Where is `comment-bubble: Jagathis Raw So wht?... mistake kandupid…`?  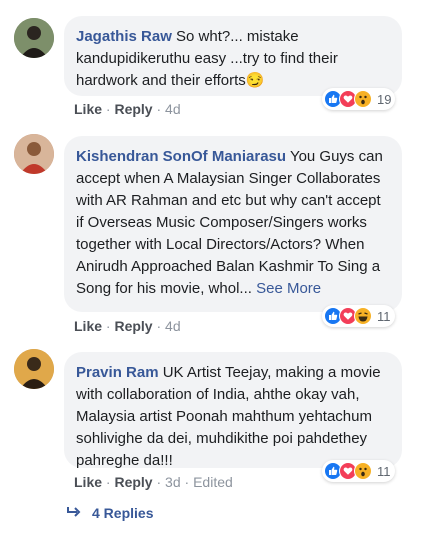 comment-bubble: Jagathis Raw So wht?... mistake kandupid… is located at coordinates (233, 56).